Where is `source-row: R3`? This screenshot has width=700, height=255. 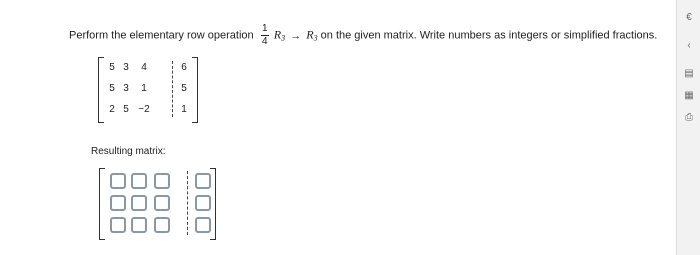
source-row: R3 is located at coordinates (279, 35).